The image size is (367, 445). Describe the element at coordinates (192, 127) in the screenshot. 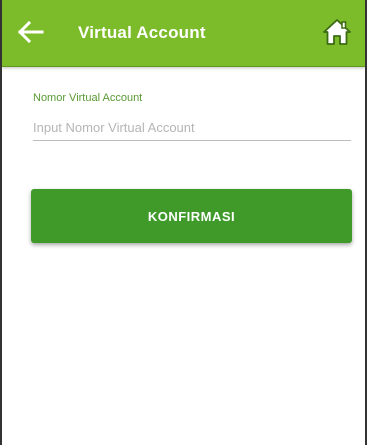

I see `virtual-account-input` at that location.